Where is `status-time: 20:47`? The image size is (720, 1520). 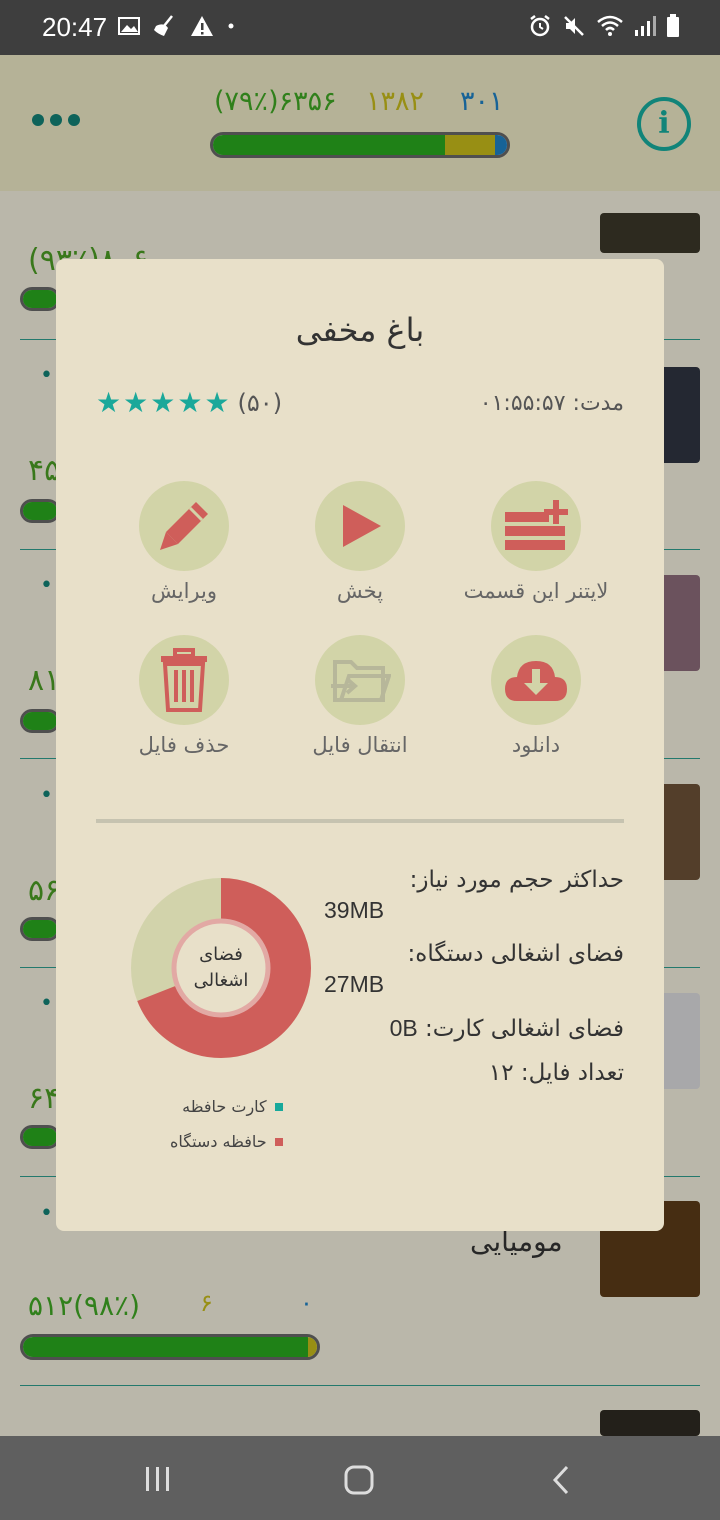 status-time: 20:47 is located at coordinates (75, 27).